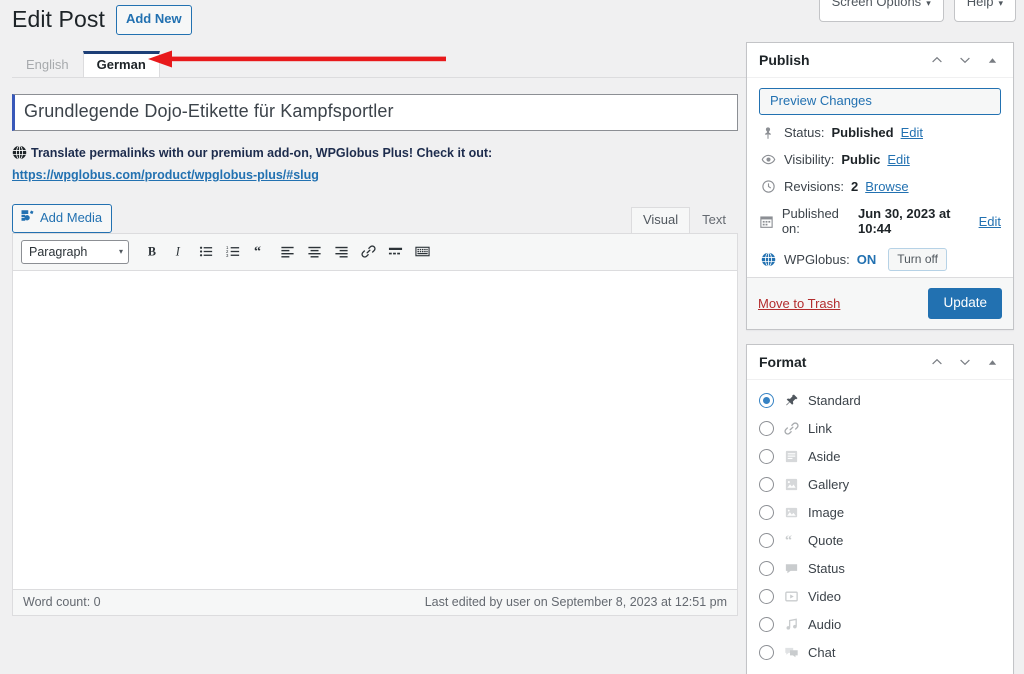 The height and width of the screenshot is (674, 1024). Describe the element at coordinates (71, 217) in the screenshot. I see `add-media-label: Add Media` at that location.